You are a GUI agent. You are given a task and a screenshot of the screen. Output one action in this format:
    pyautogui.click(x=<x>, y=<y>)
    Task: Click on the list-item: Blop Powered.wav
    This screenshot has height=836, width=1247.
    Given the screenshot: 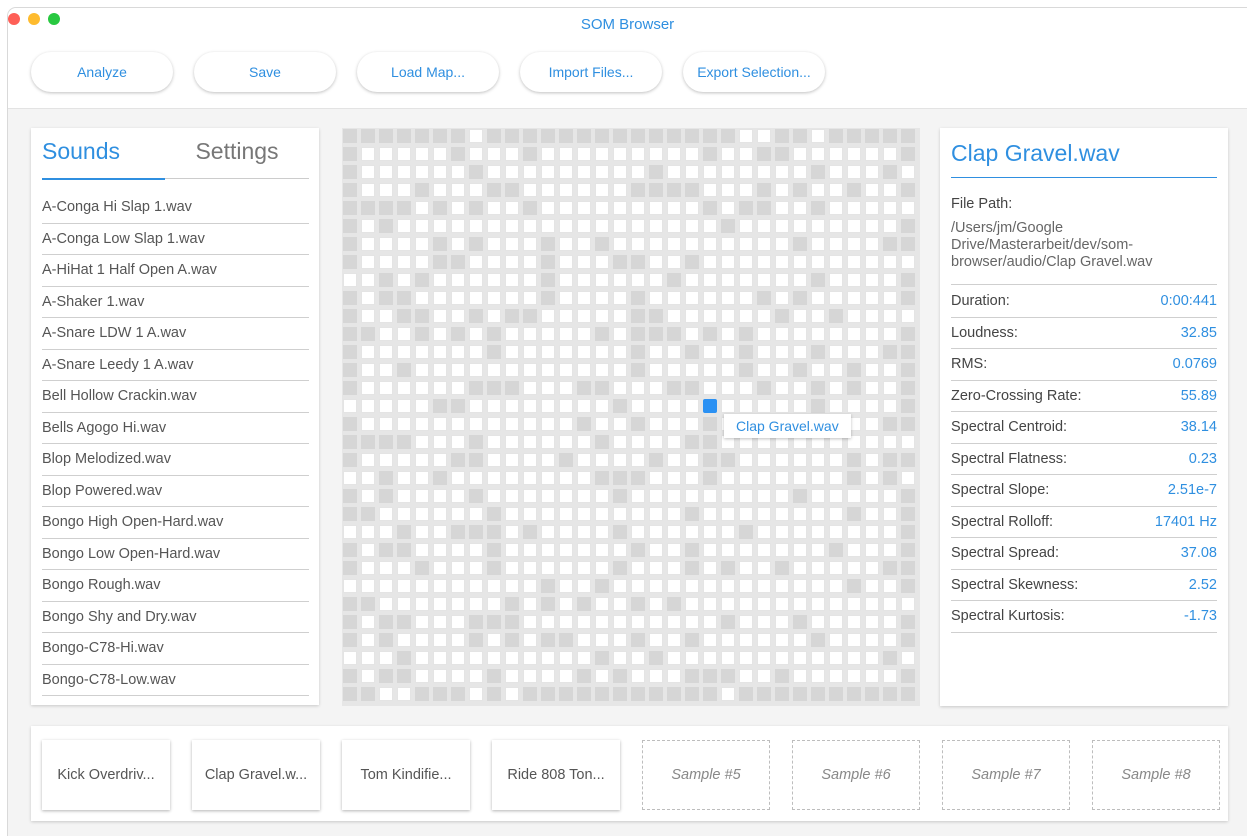 What is the action you would take?
    pyautogui.click(x=175, y=491)
    